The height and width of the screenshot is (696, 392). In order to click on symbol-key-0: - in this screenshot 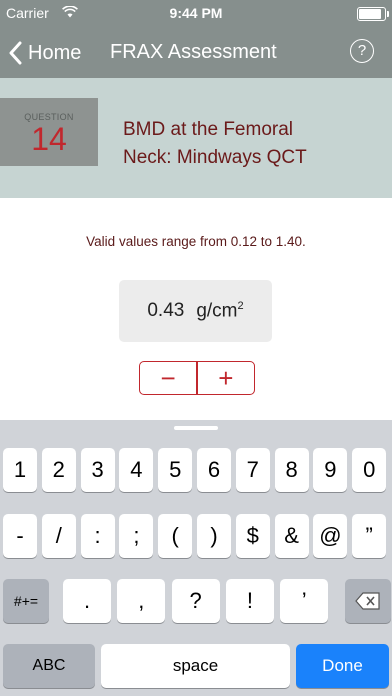, I will do `click(20, 536)`.